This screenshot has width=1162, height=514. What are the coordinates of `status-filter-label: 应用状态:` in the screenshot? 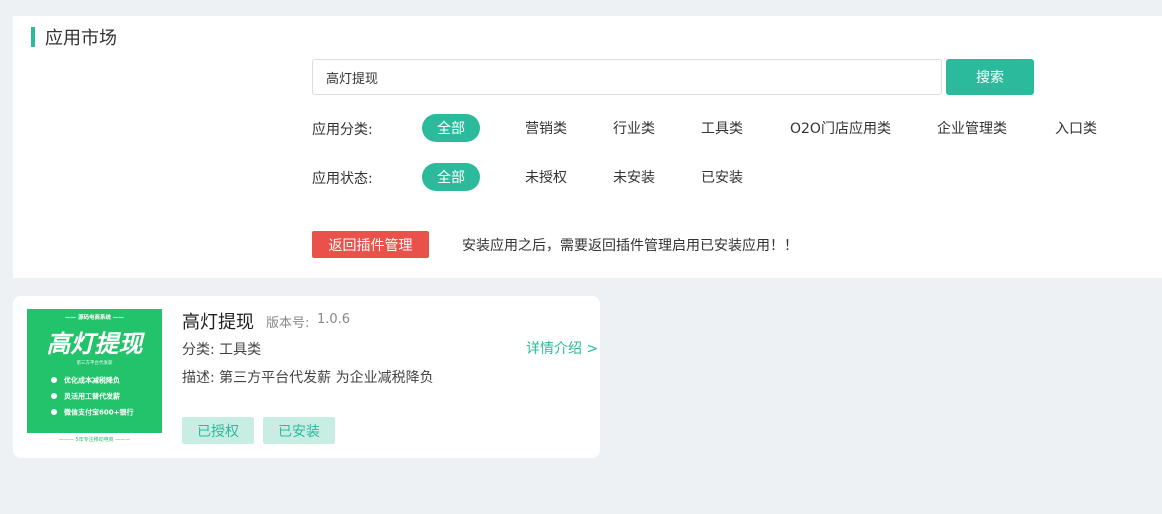 It's located at (342, 179).